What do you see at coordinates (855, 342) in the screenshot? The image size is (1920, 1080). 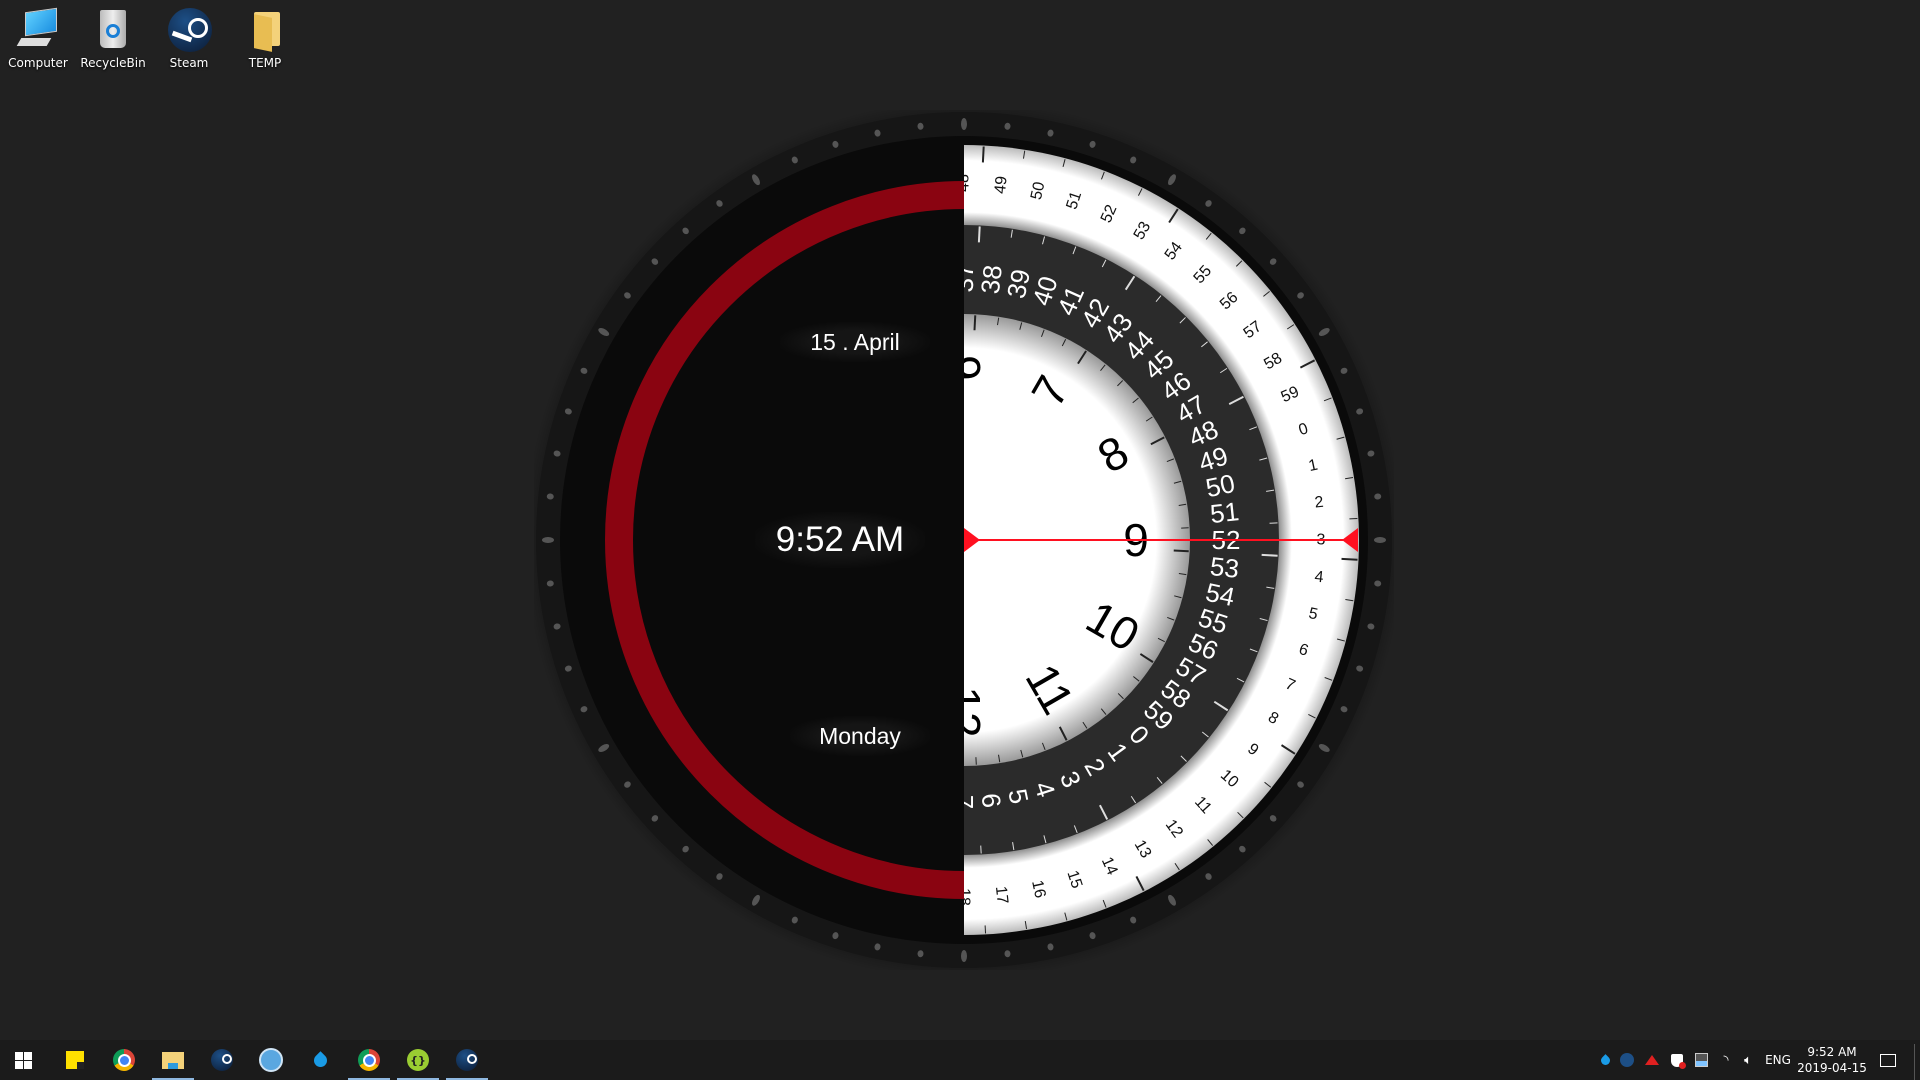 I see `clock-date: 15 . April` at bounding box center [855, 342].